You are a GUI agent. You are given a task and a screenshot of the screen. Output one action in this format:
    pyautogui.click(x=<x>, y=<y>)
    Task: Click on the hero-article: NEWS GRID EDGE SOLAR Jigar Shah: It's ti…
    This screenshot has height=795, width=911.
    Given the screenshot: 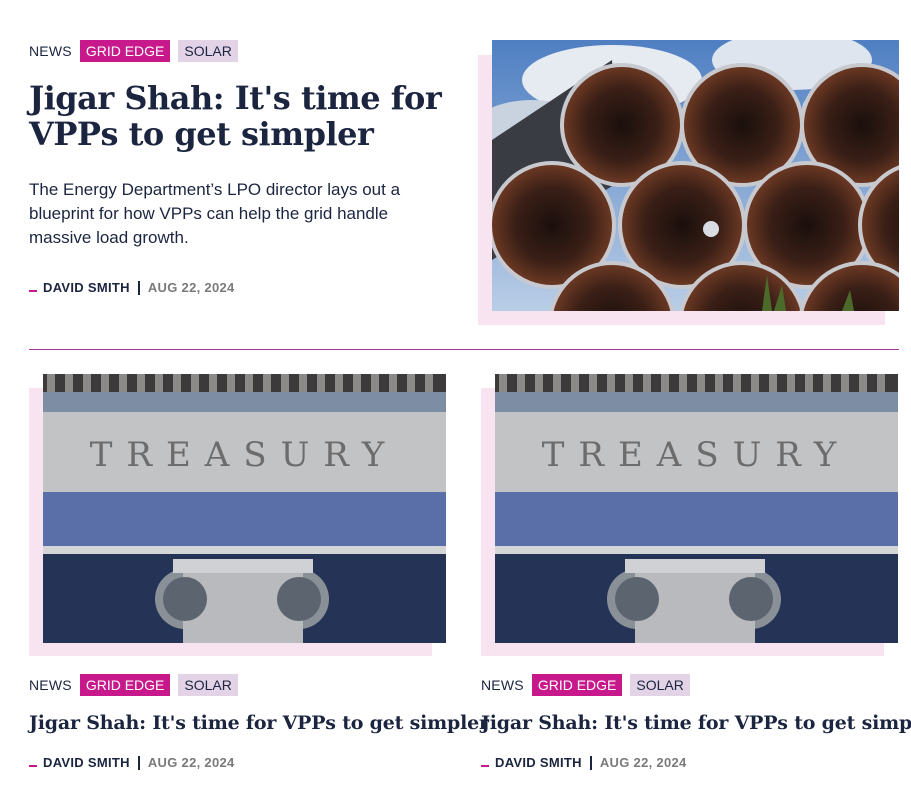 What is the action you would take?
    pyautogui.click(x=239, y=167)
    